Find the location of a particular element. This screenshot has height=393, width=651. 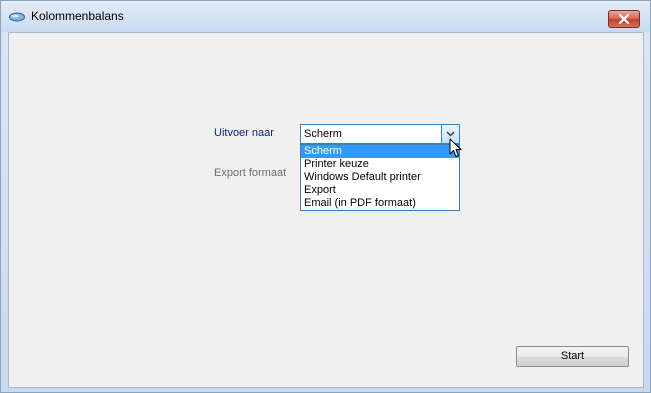

close-button is located at coordinates (624, 19).